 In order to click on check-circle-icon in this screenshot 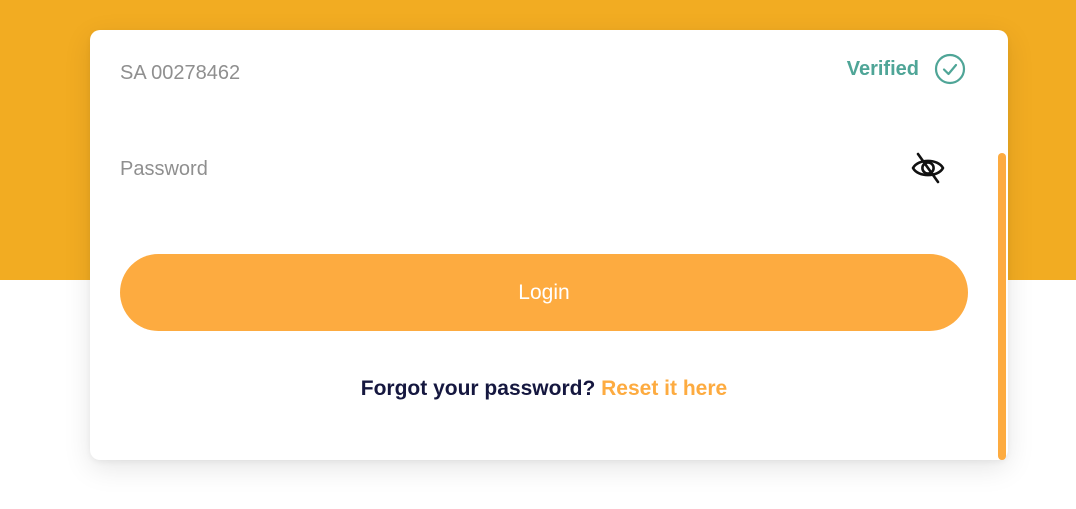, I will do `click(950, 69)`.